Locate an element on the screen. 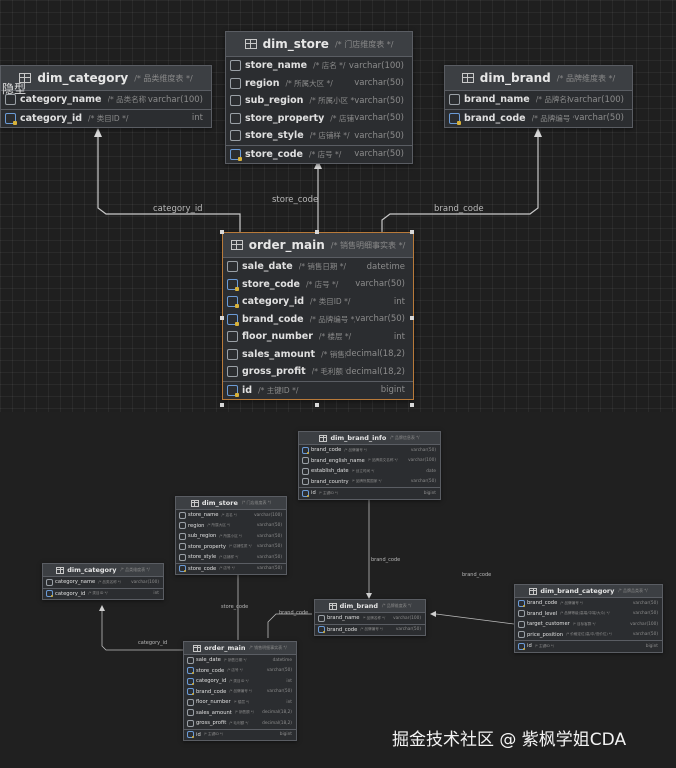  field-row: store_name/* 店名 */varchar(100) is located at coordinates (319, 66).